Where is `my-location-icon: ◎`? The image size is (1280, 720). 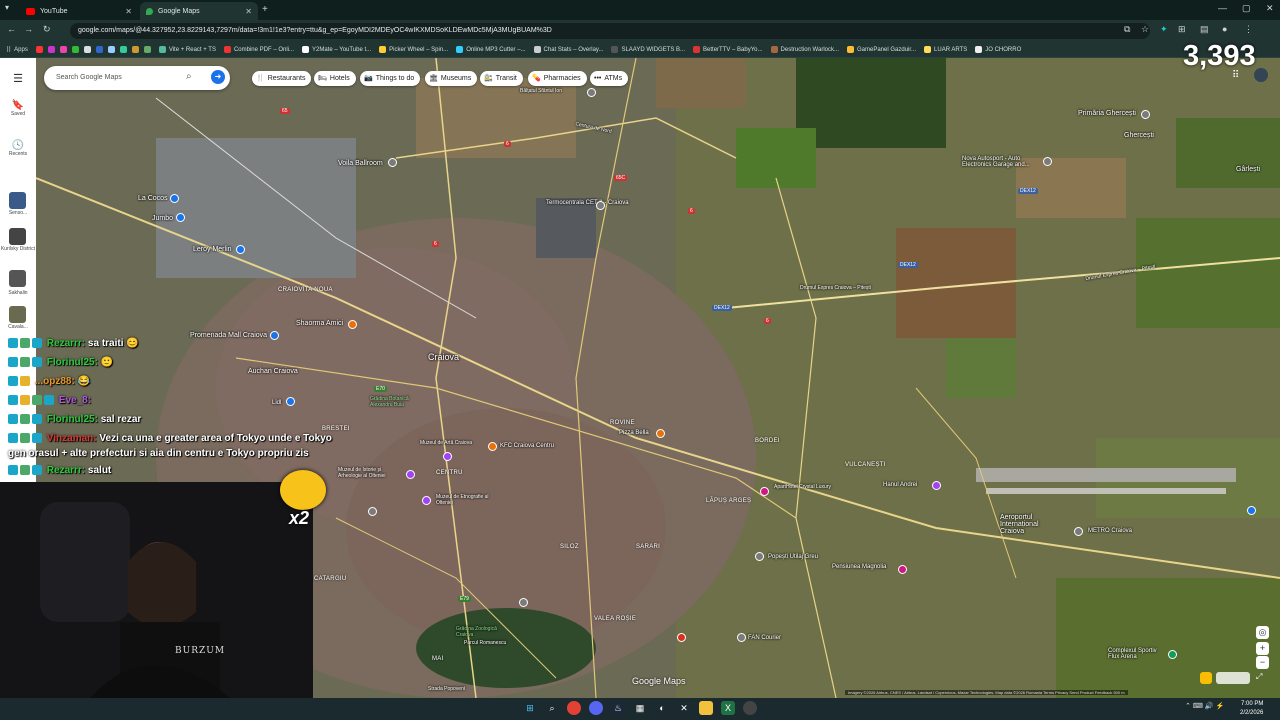
my-location-icon: ◎ is located at coordinates (1262, 632).